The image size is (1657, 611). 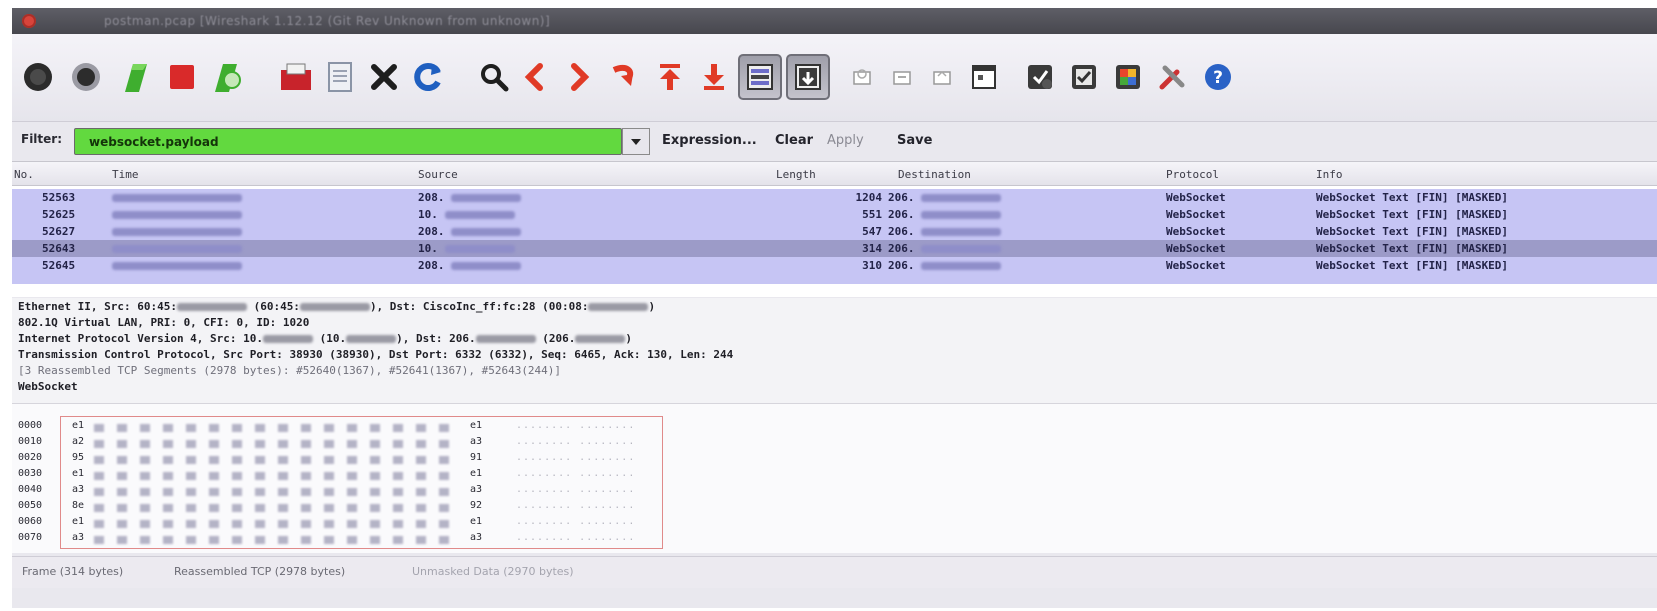 What do you see at coordinates (872, 248) in the screenshot?
I see `packet-length: 314` at bounding box center [872, 248].